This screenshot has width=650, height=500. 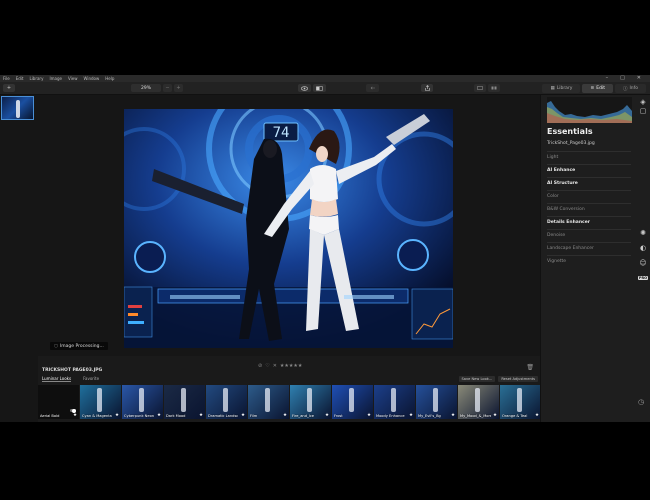 I want to click on looks-actions: Save New Look... Reset Adjustments, so click(x=498, y=379).